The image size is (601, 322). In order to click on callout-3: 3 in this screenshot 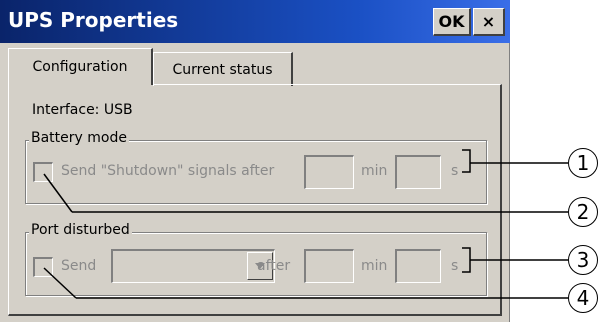, I will do `click(583, 260)`.